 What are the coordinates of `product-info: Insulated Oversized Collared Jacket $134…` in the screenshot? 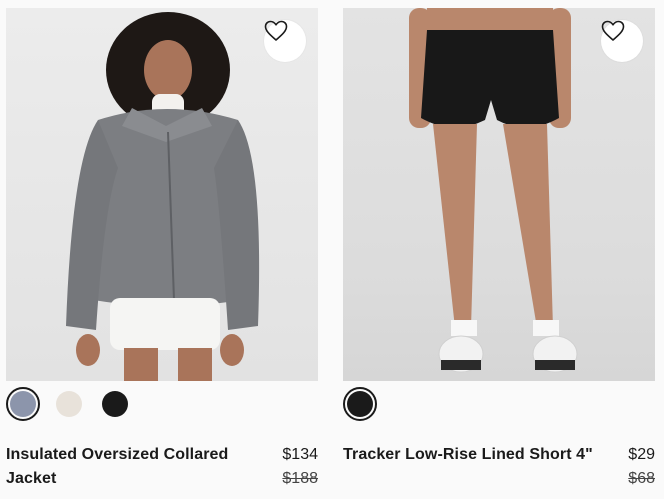 It's located at (162, 467).